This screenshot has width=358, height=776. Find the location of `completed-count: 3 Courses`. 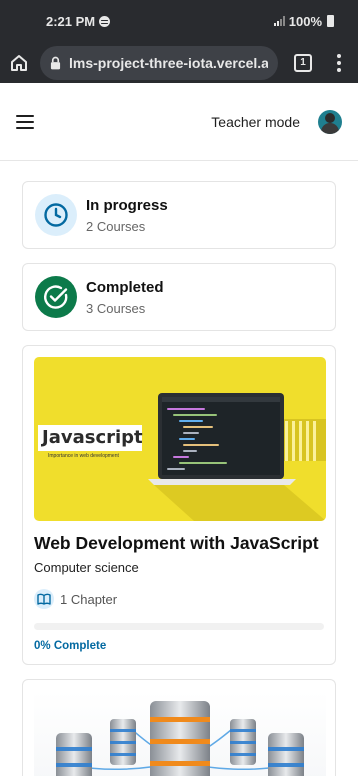

completed-count: 3 Courses is located at coordinates (116, 308).